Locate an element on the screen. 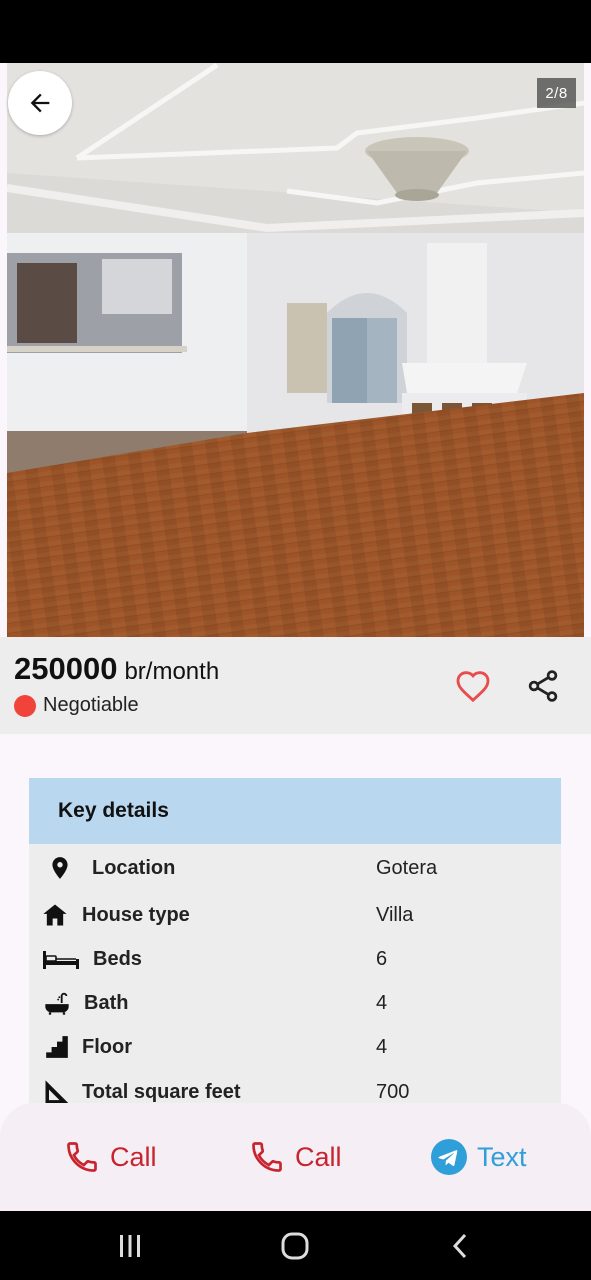  share-icon is located at coordinates (543, 686).